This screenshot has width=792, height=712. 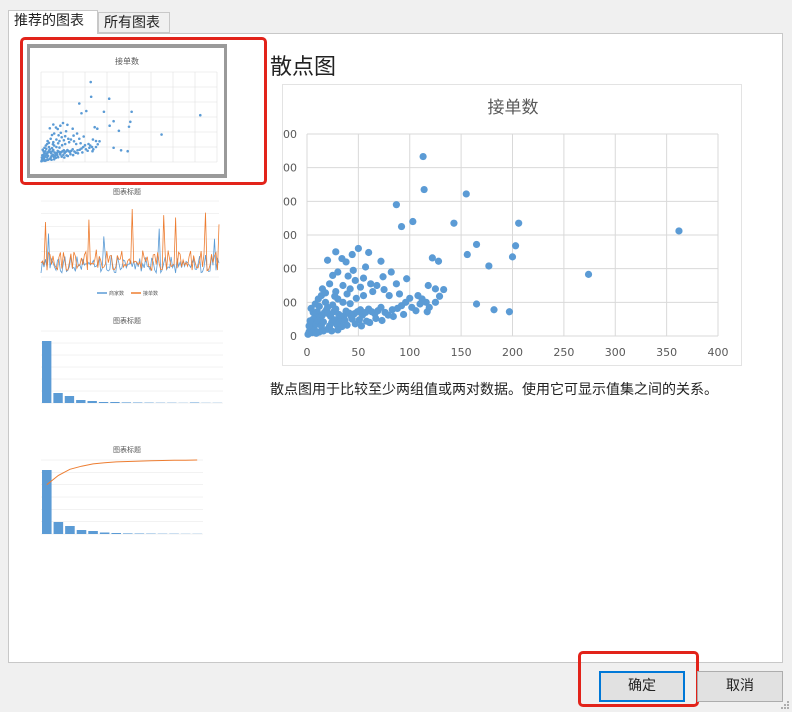 I want to click on y-tick-label: 300, so click(x=290, y=235).